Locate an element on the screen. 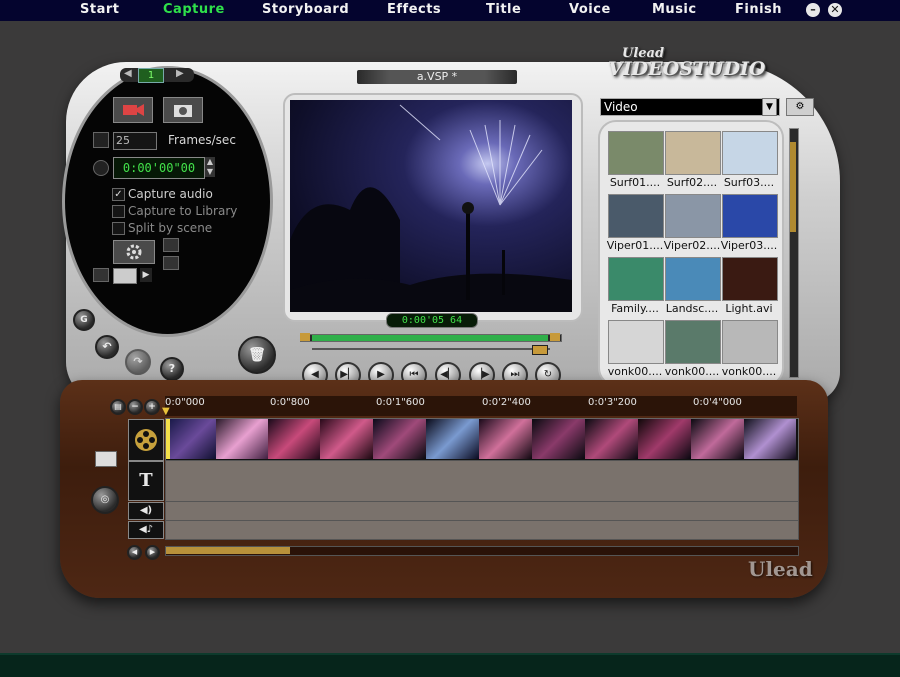  film-icon is located at coordinates (101, 275).